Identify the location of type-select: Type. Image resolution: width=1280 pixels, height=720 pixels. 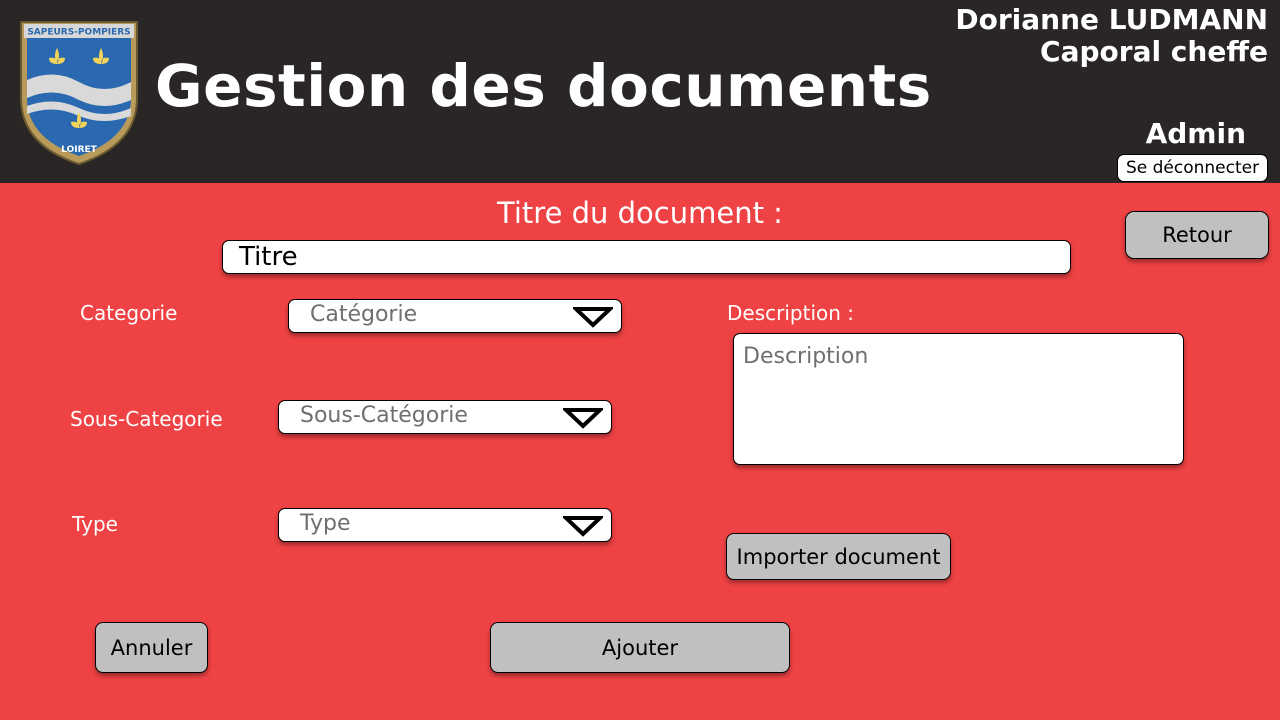
(445, 525).